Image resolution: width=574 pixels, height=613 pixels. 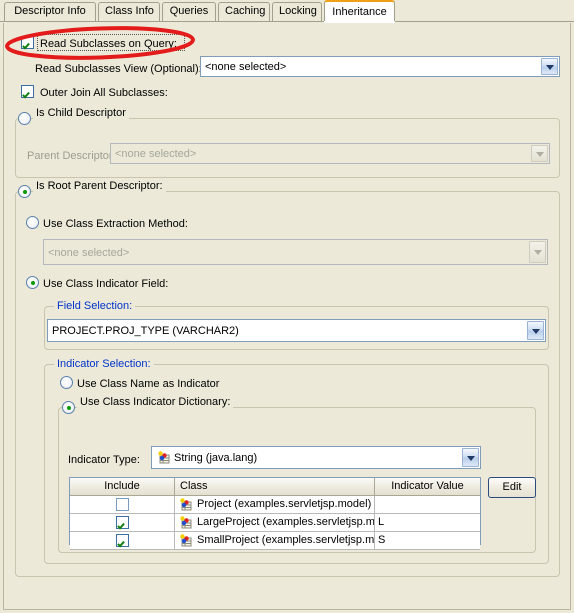 What do you see at coordinates (286, 522) in the screenshot?
I see `row-class-name: LargeProject (examples.servletjsp.model)` at bounding box center [286, 522].